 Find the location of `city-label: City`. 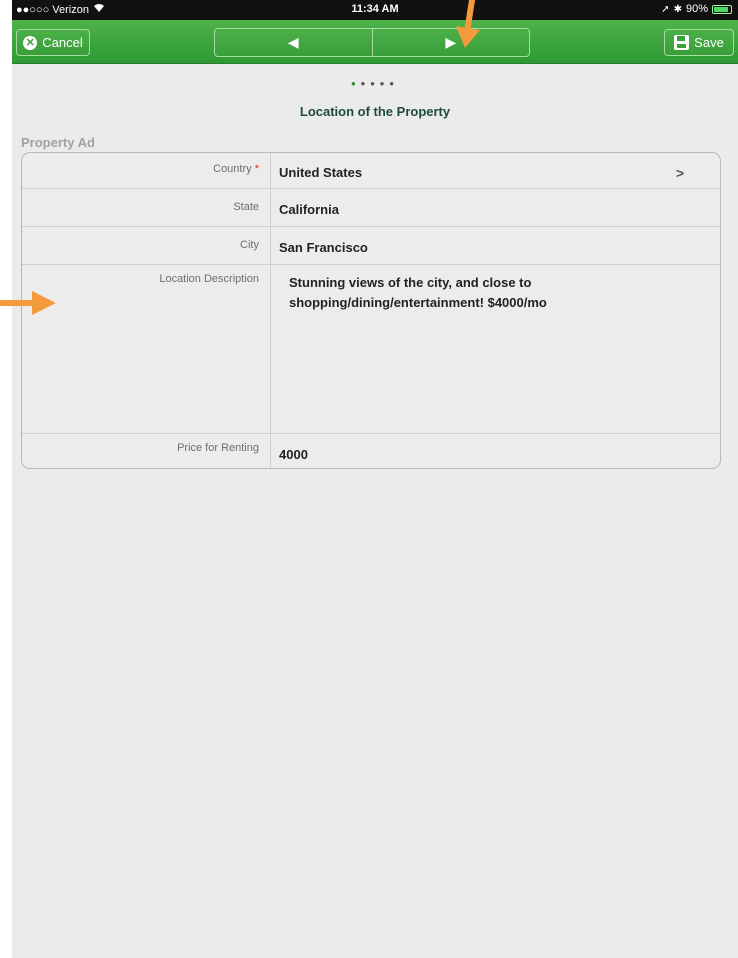

city-label: City is located at coordinates (146, 245).